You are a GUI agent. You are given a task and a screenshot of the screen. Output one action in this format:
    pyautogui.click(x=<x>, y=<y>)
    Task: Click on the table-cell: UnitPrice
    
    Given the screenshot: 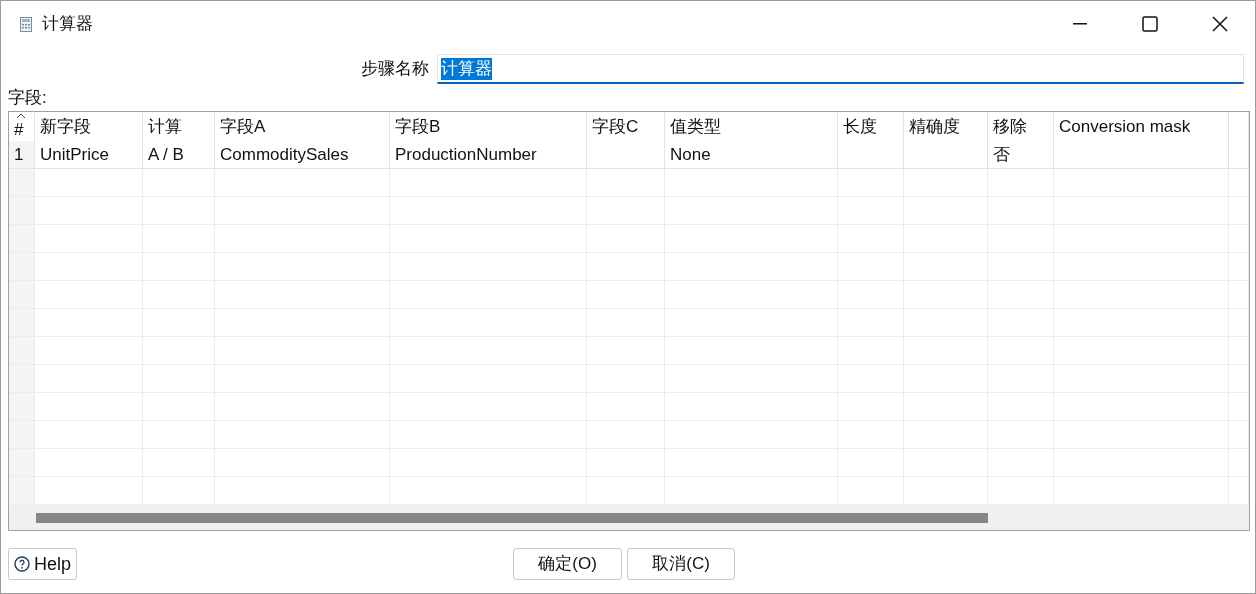 What is the action you would take?
    pyautogui.click(x=89, y=155)
    